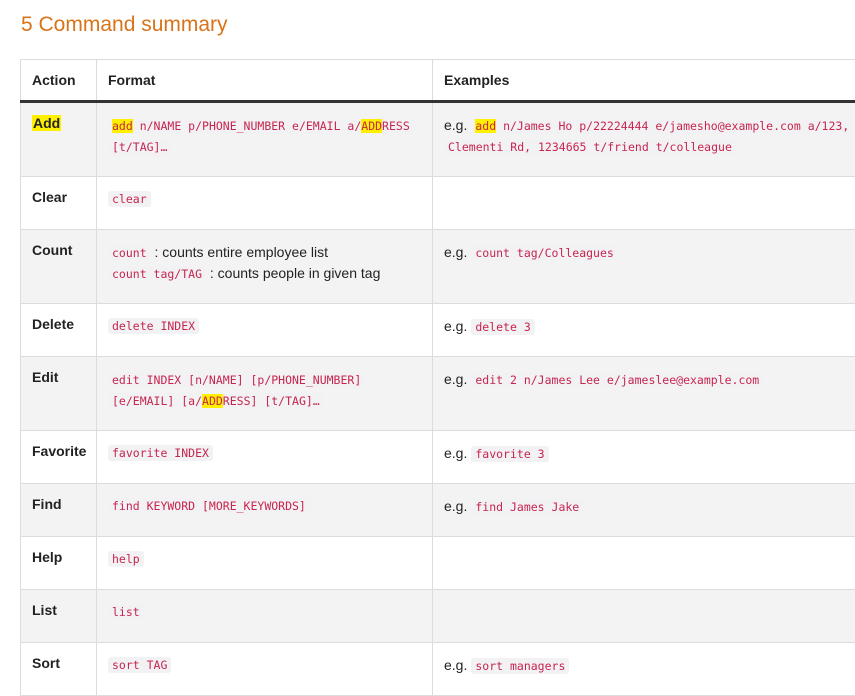 Image resolution: width=855 pixels, height=696 pixels. I want to click on cell-format-favorite: favorite INDEX, so click(265, 457).